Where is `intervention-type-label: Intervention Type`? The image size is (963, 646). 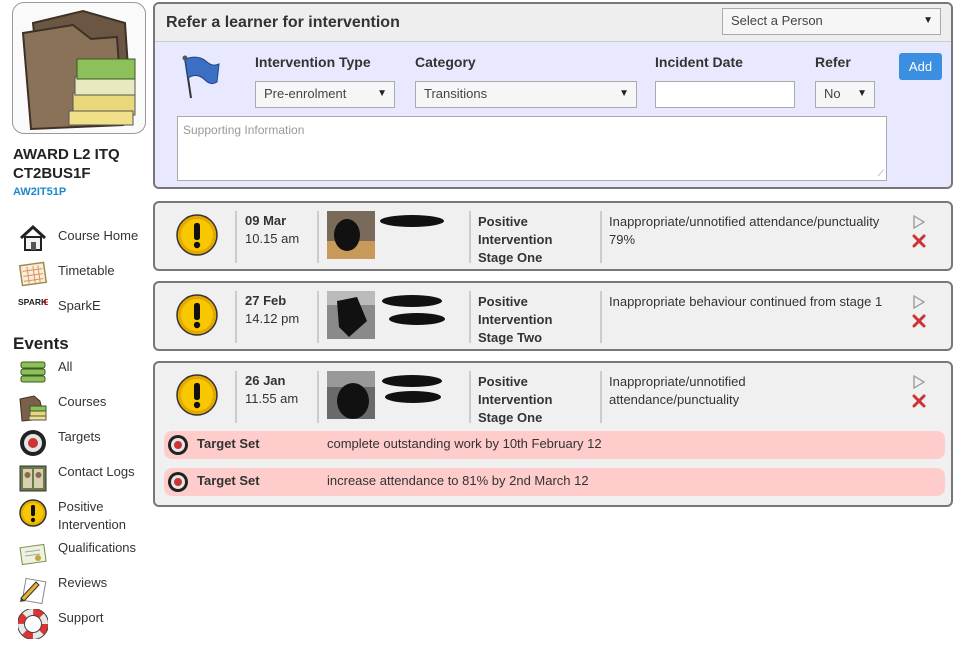
intervention-type-label: Intervention Type is located at coordinates (313, 62).